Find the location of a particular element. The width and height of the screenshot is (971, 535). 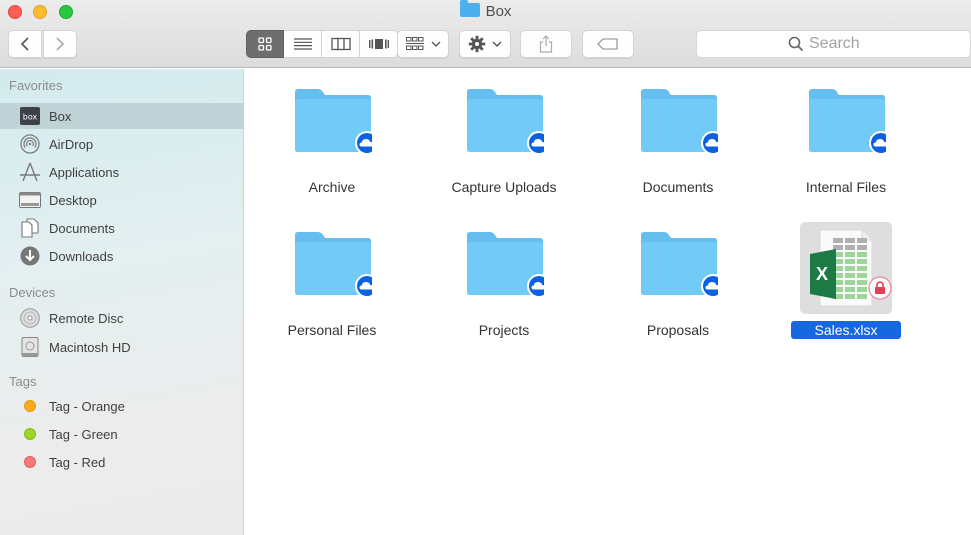

sidebar-item-macintosh-hd: Macintosh HD is located at coordinates (121, 347).